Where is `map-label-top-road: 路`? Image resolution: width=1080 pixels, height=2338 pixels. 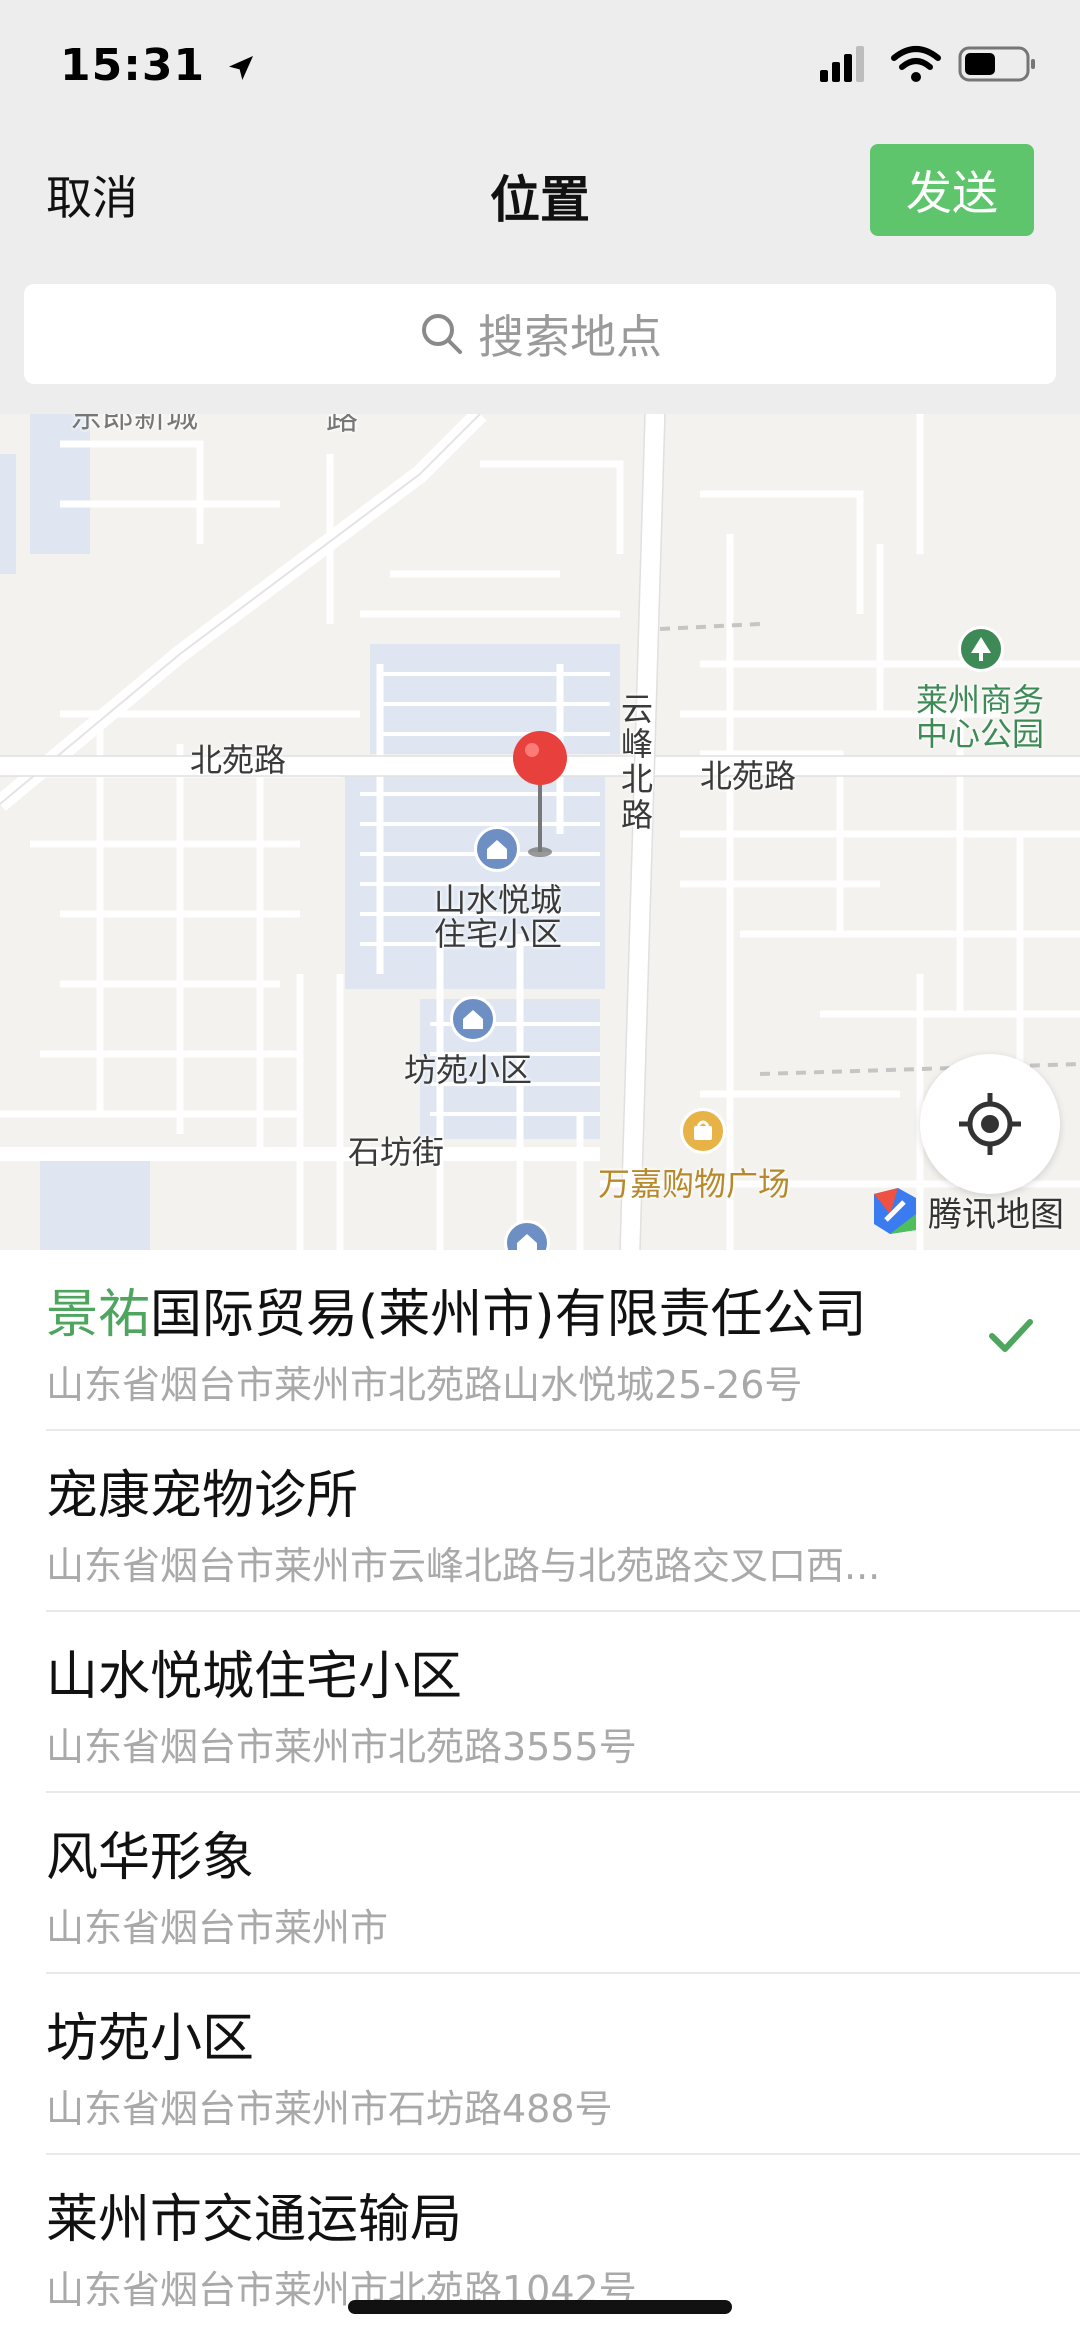 map-label-top-road: 路 is located at coordinates (342, 425).